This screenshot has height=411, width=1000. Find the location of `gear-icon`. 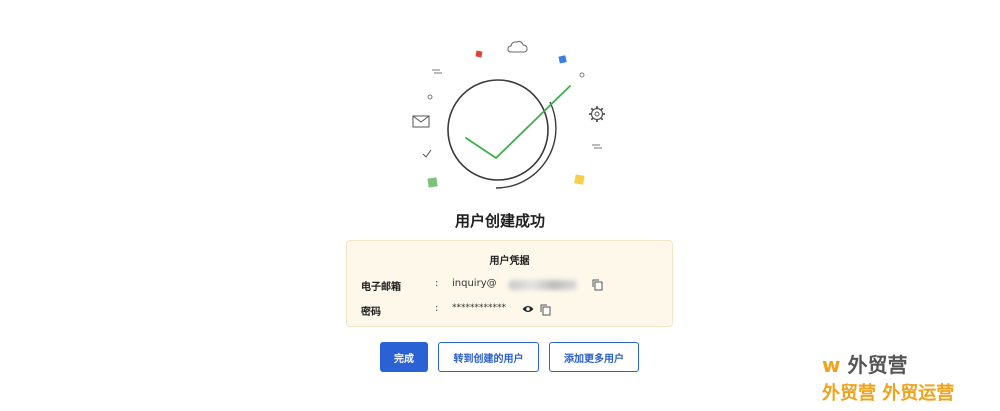

gear-icon is located at coordinates (597, 114).